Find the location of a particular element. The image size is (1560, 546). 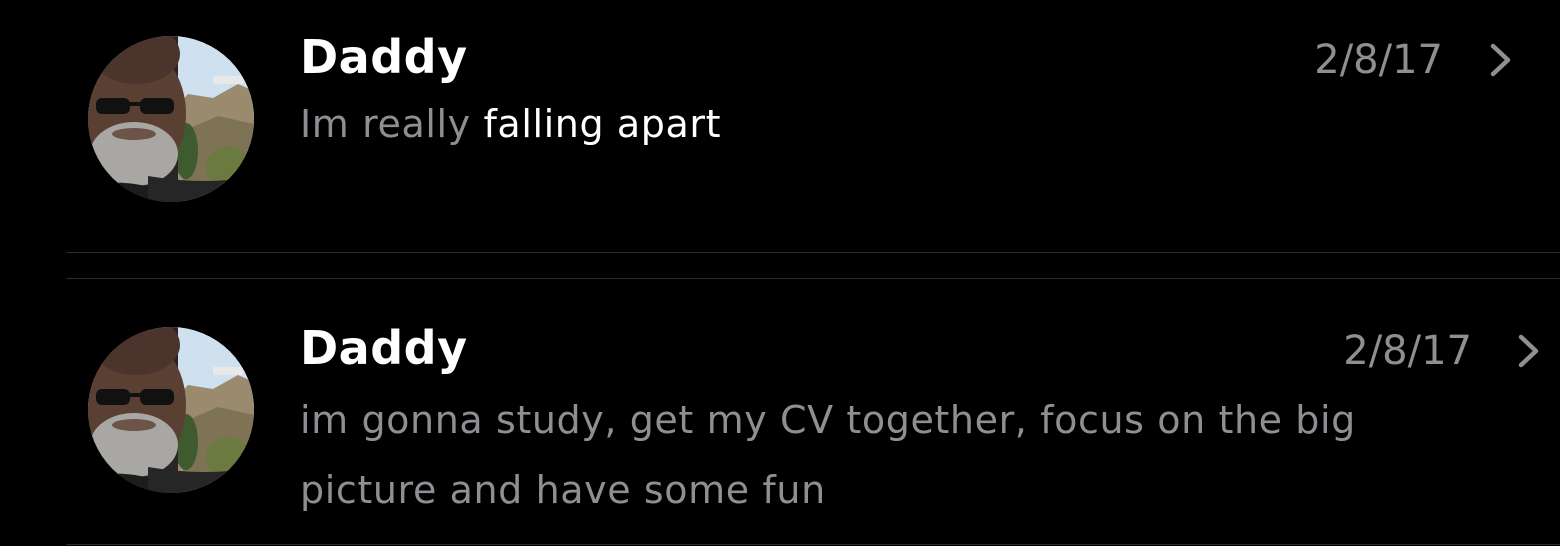

search-match-text: falling apart is located at coordinates (602, 124).